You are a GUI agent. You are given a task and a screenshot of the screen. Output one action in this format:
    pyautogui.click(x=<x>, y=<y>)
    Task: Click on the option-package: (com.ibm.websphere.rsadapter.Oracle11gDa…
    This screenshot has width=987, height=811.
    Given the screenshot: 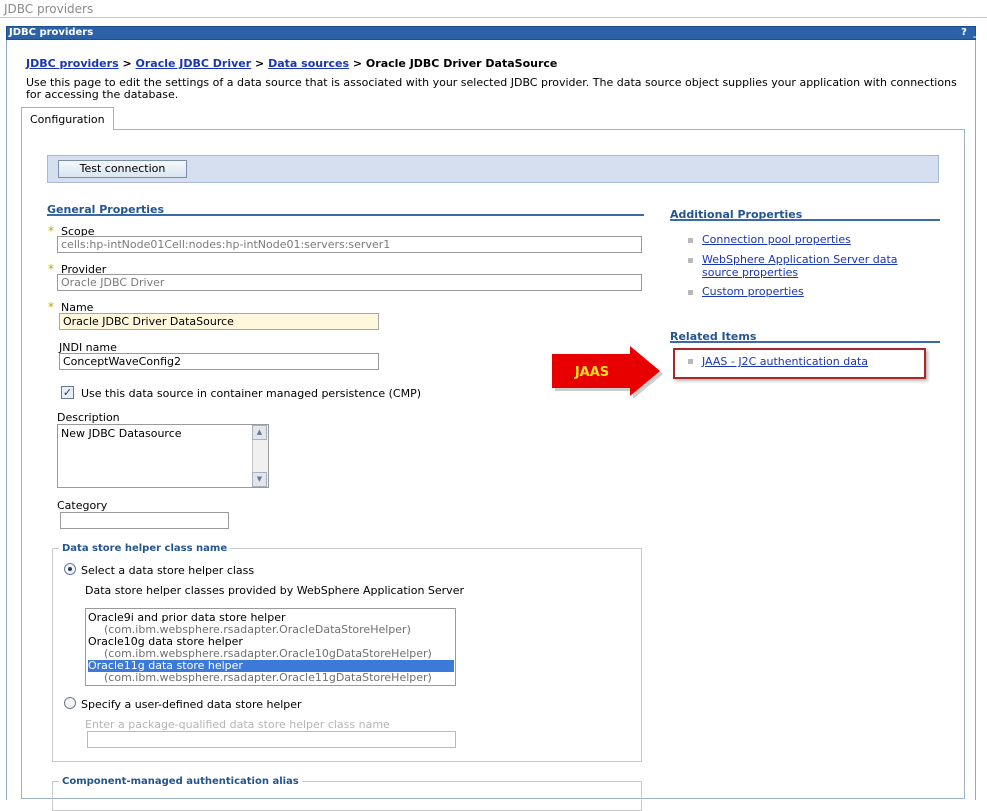 What is the action you would take?
    pyautogui.click(x=268, y=677)
    